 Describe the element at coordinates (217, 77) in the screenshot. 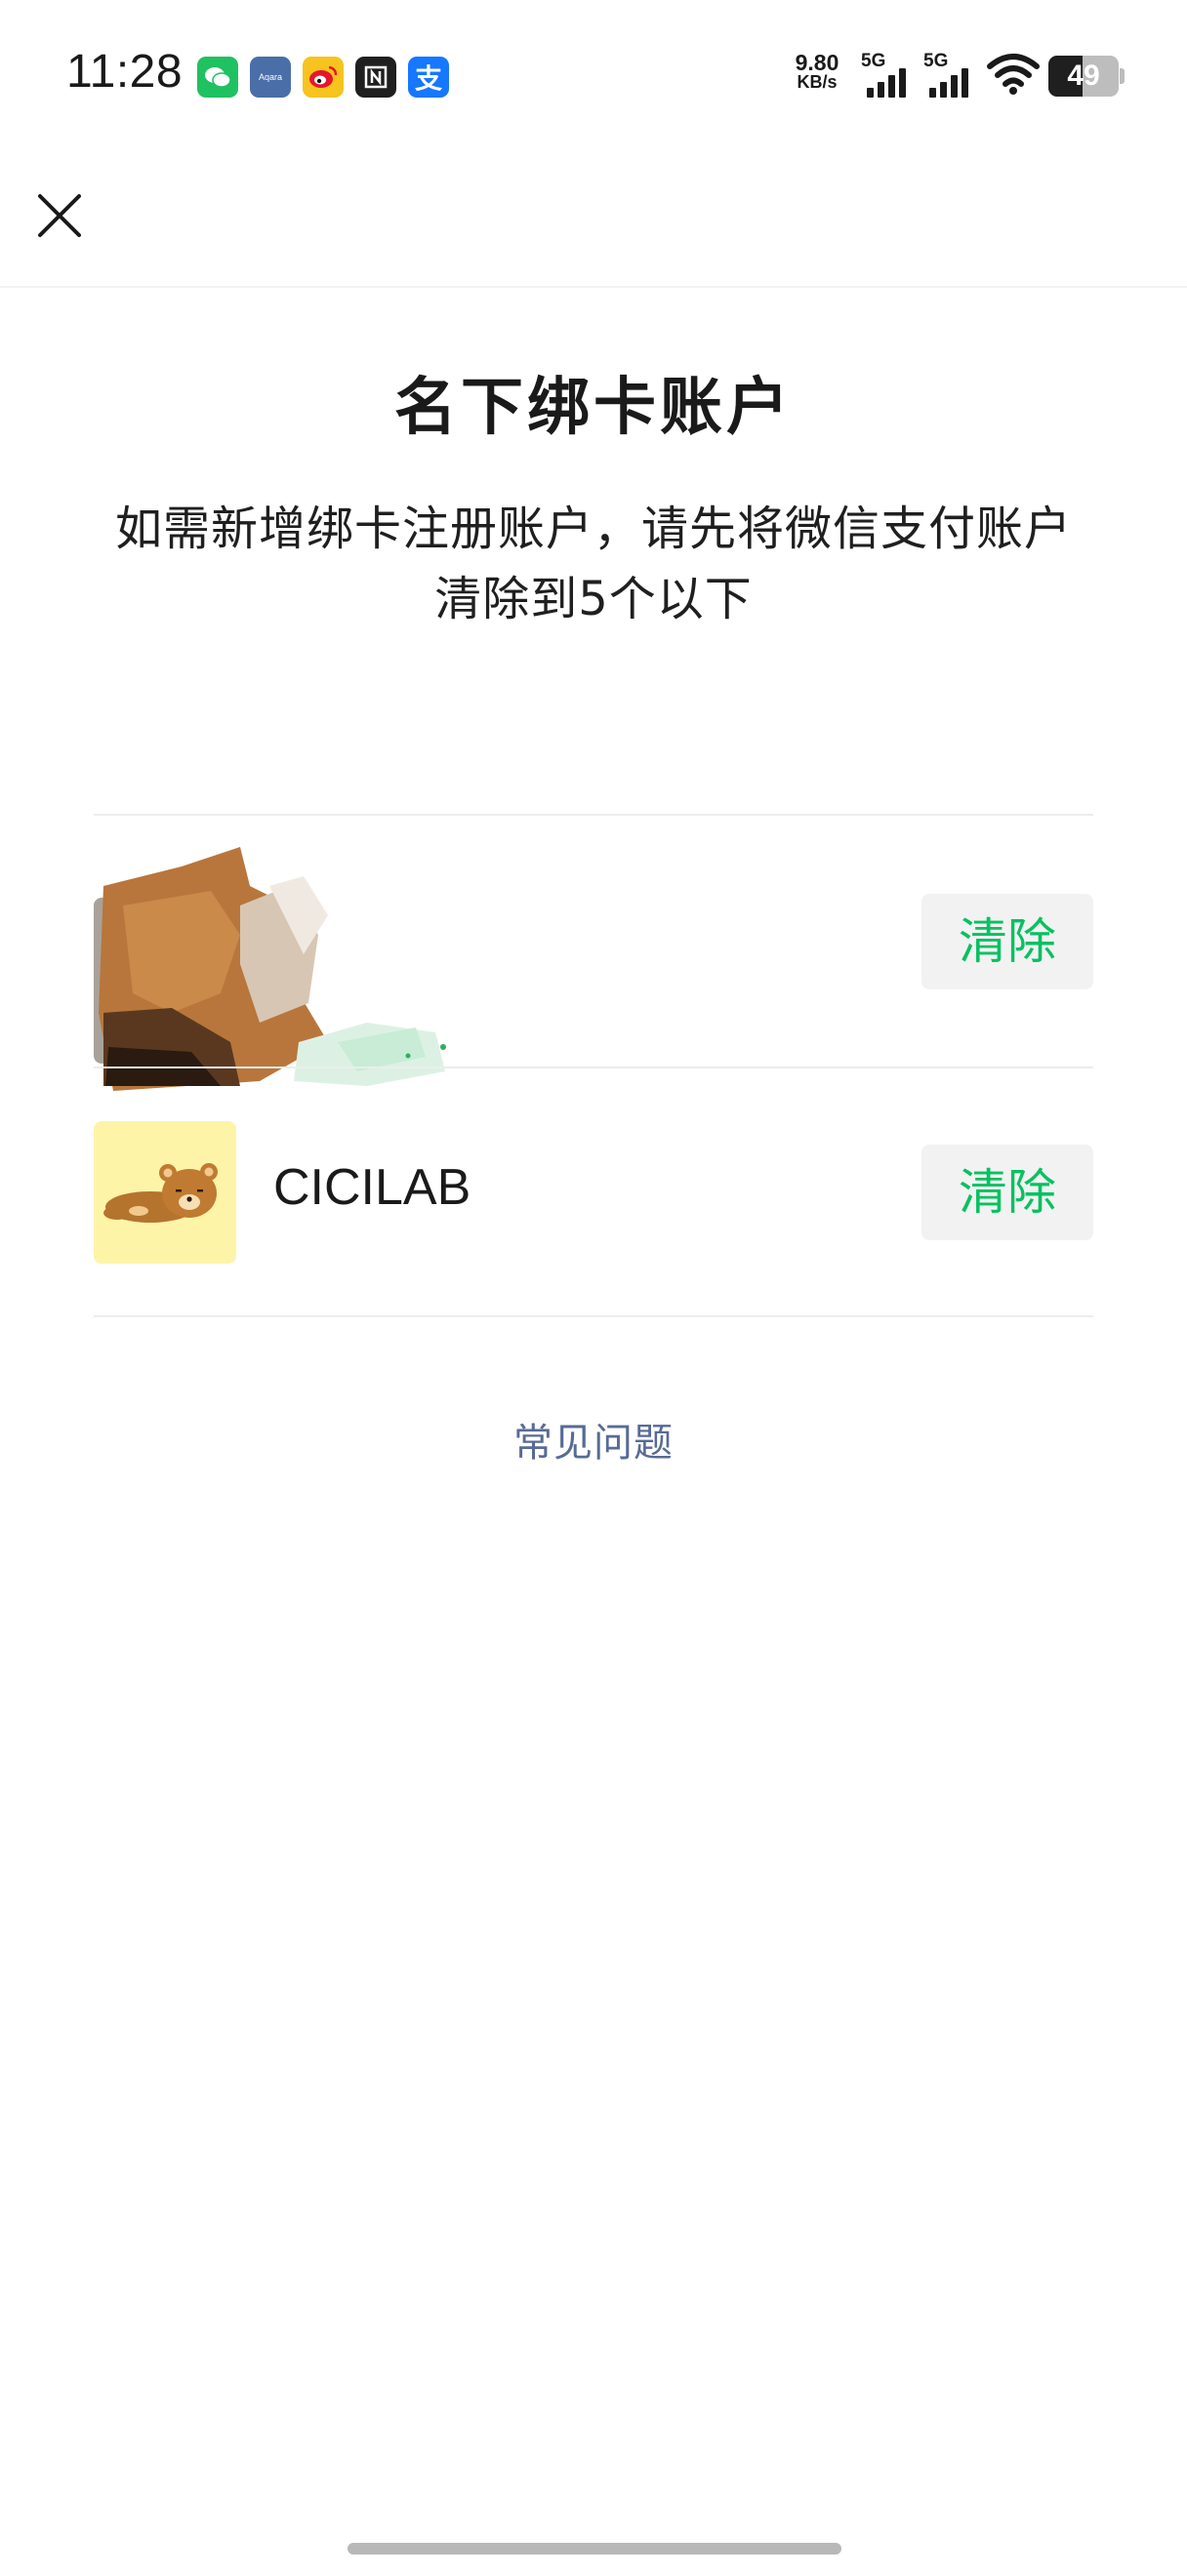

I see `wechat-icon` at that location.